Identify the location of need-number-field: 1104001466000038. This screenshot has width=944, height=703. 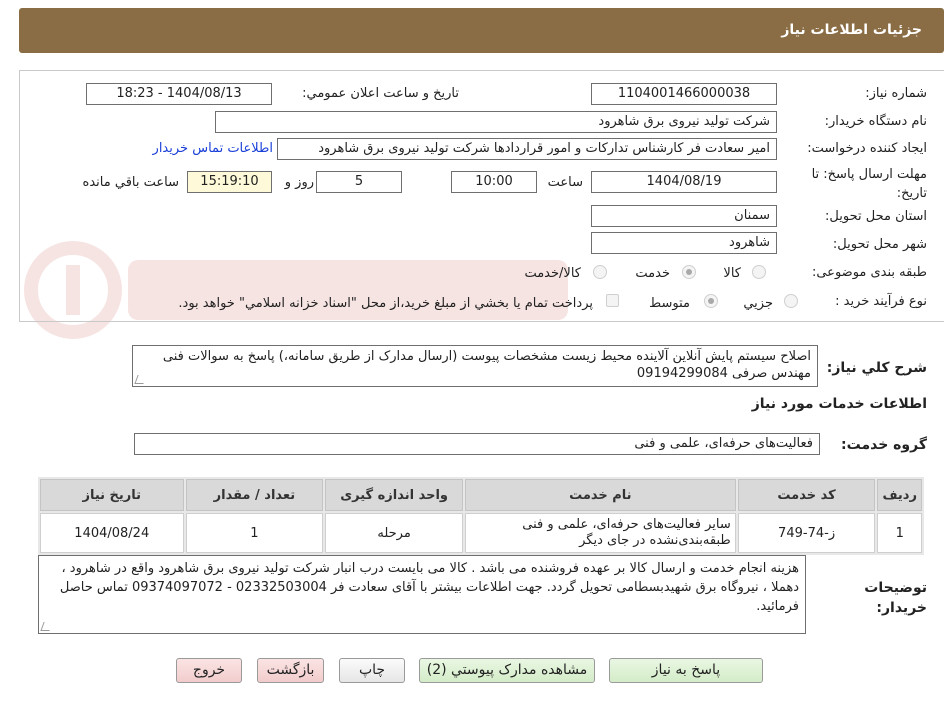
(684, 94).